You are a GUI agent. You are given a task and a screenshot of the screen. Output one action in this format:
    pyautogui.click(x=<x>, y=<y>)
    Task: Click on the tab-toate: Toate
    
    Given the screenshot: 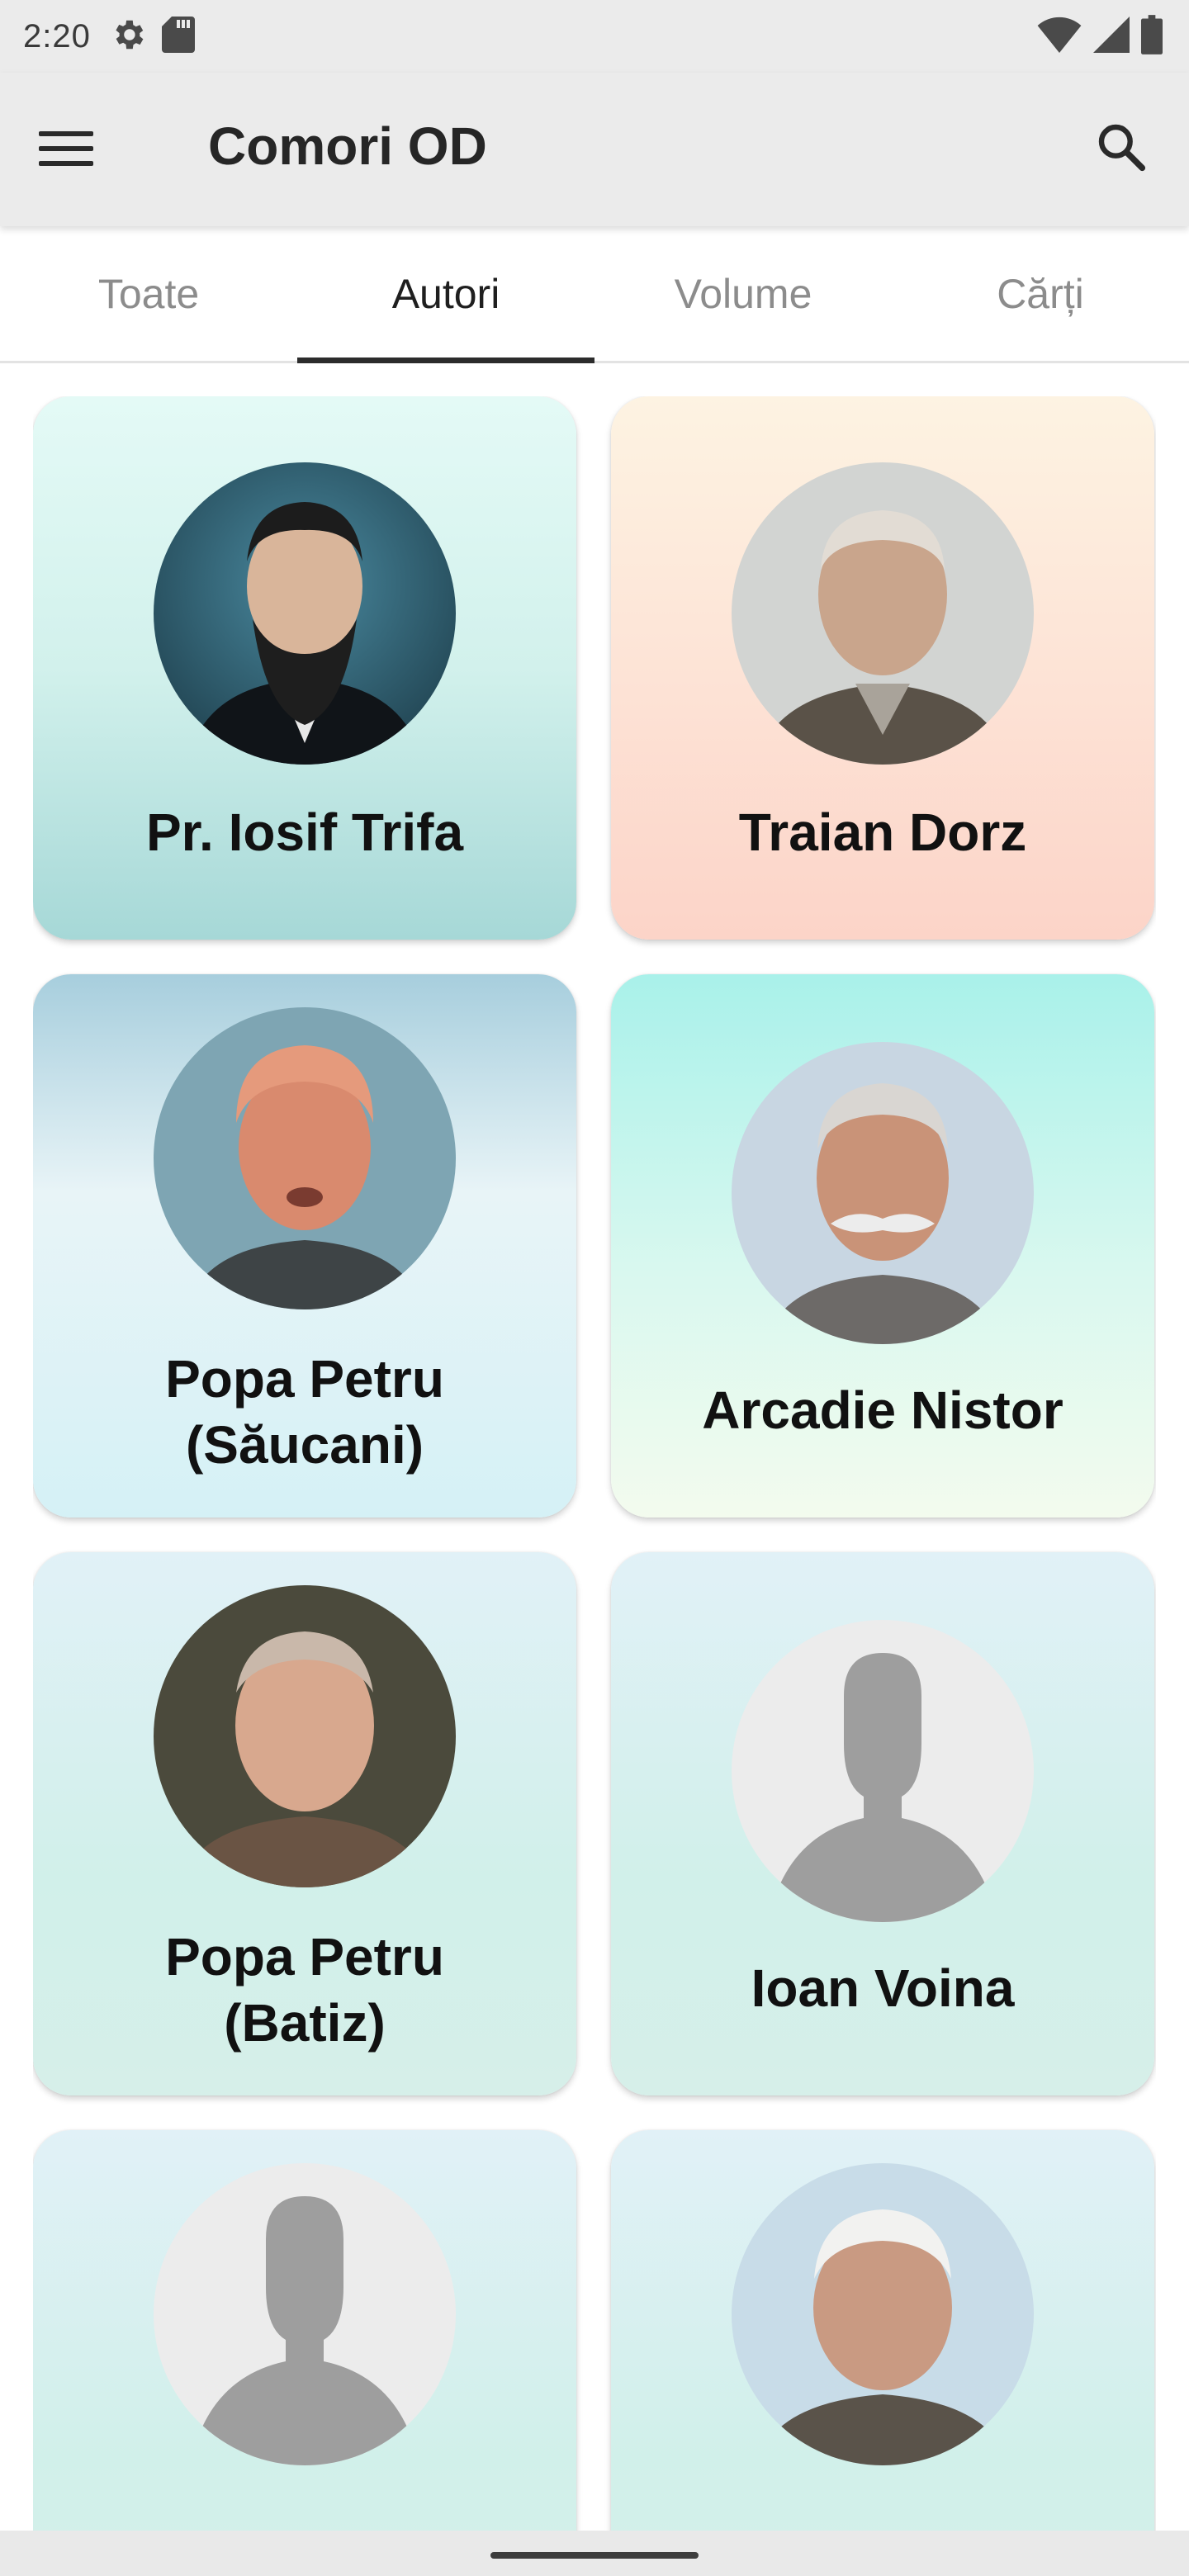 What is the action you would take?
    pyautogui.click(x=148, y=293)
    